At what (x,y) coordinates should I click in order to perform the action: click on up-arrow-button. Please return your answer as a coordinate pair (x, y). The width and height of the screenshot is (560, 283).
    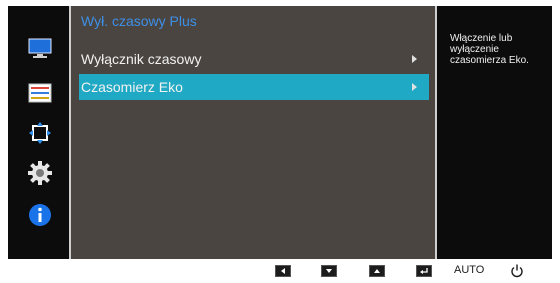
    Looking at the image, I should click on (377, 271).